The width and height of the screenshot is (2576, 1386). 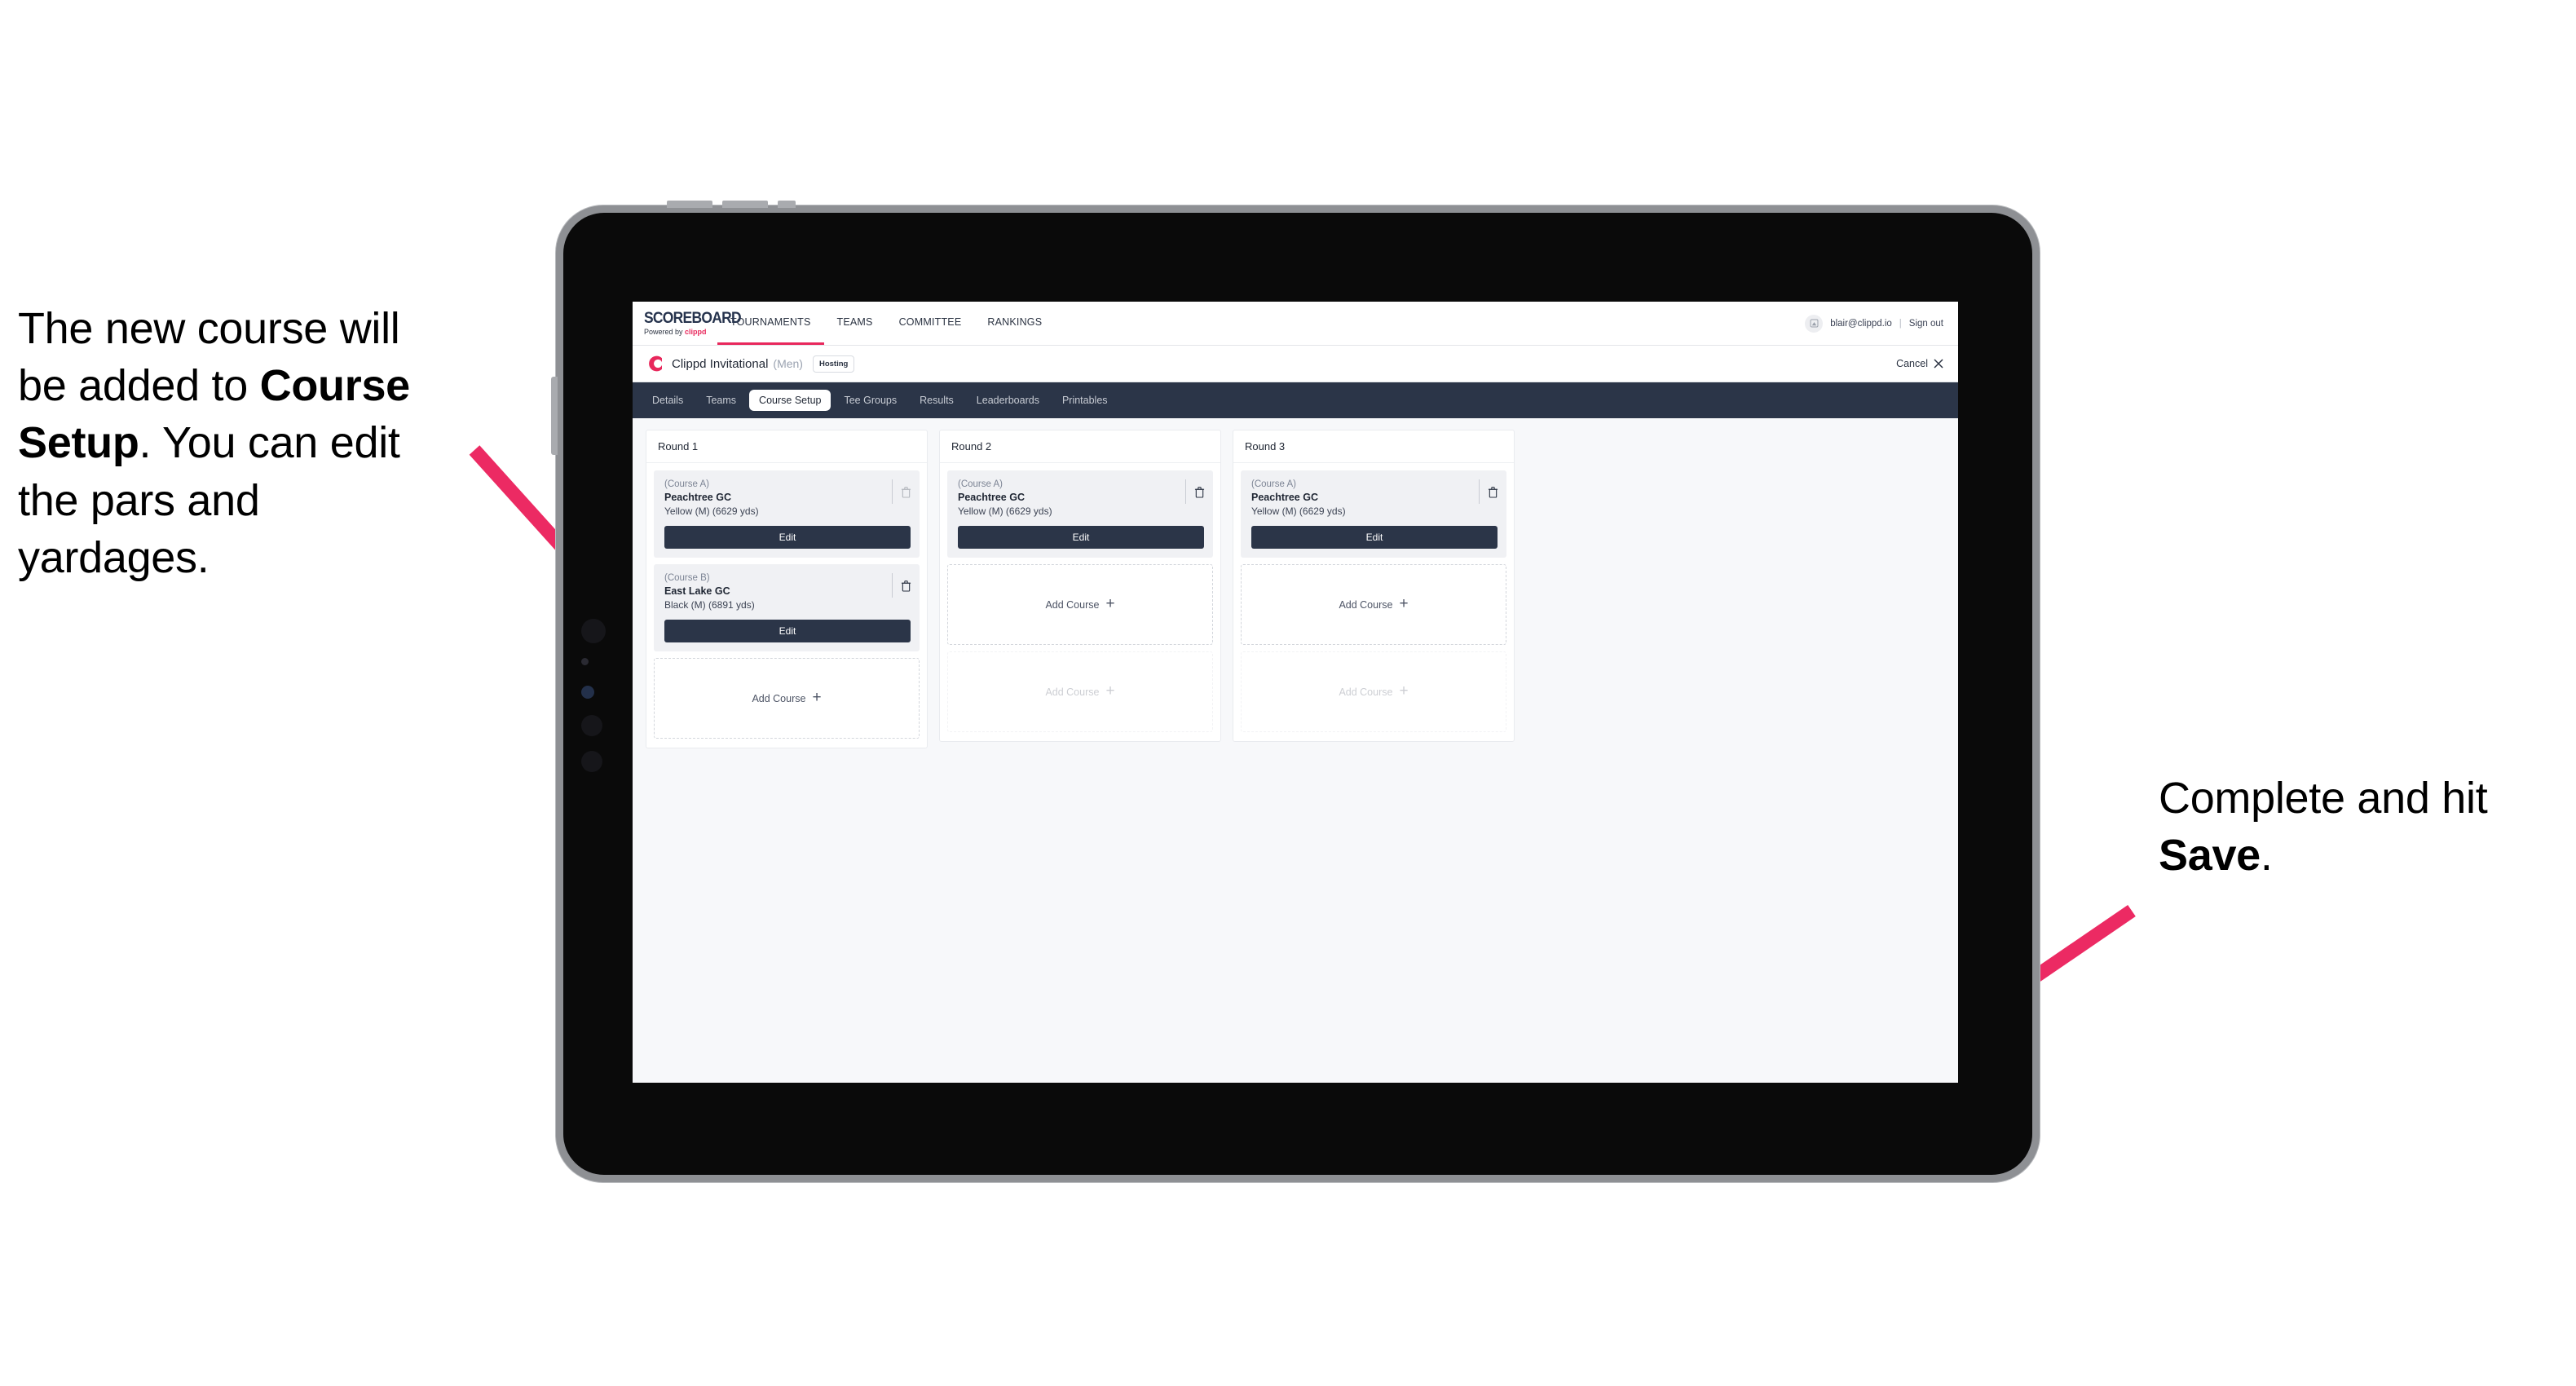 I want to click on account-area: blair@clippd.io | Sign out, so click(x=1881, y=324).